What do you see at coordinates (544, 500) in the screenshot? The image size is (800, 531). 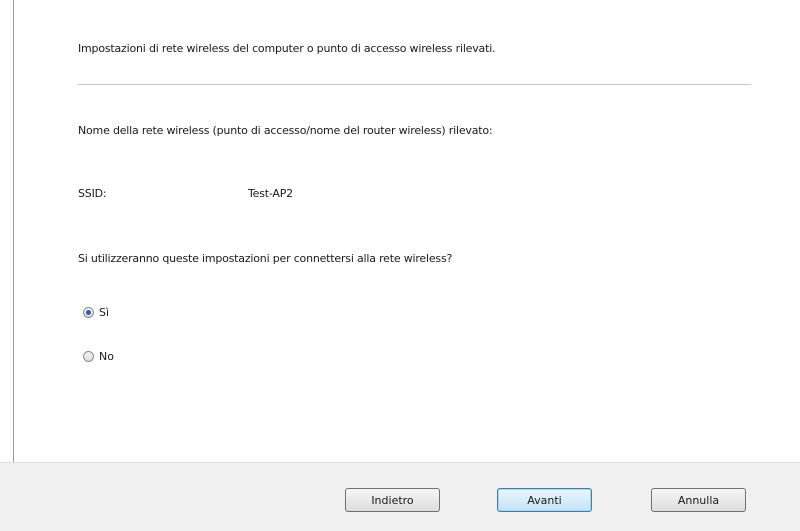 I see `next-button: Avanti` at bounding box center [544, 500].